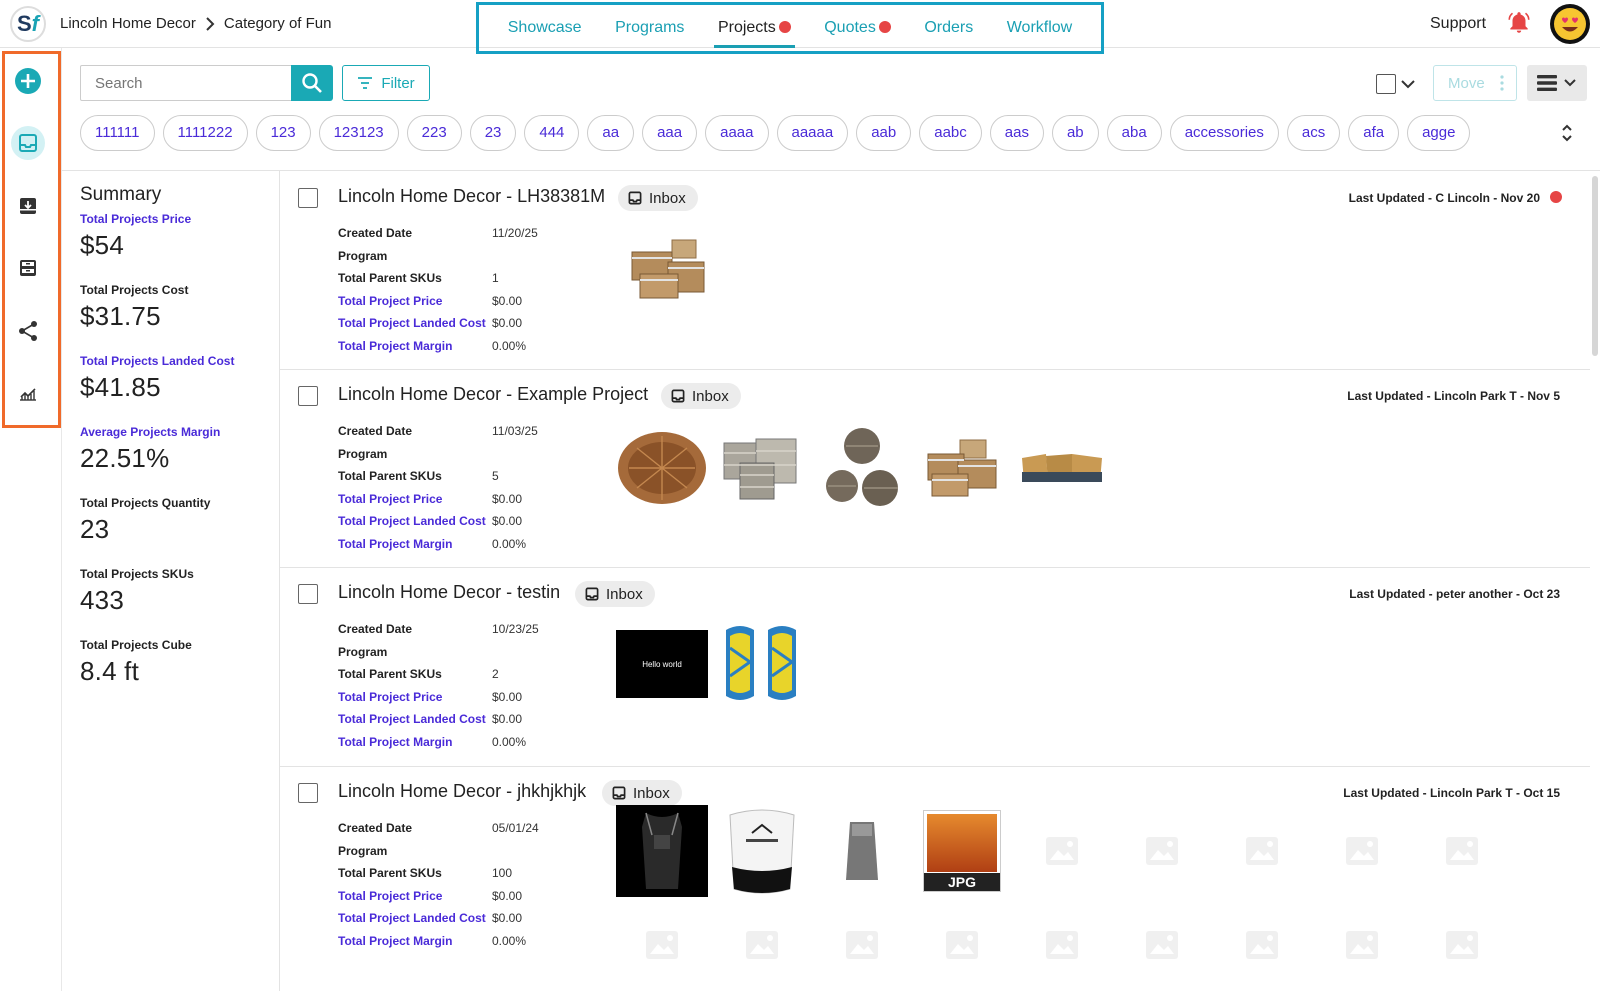 The width and height of the screenshot is (1600, 991). What do you see at coordinates (121, 194) in the screenshot?
I see `summary-title: Summary` at bounding box center [121, 194].